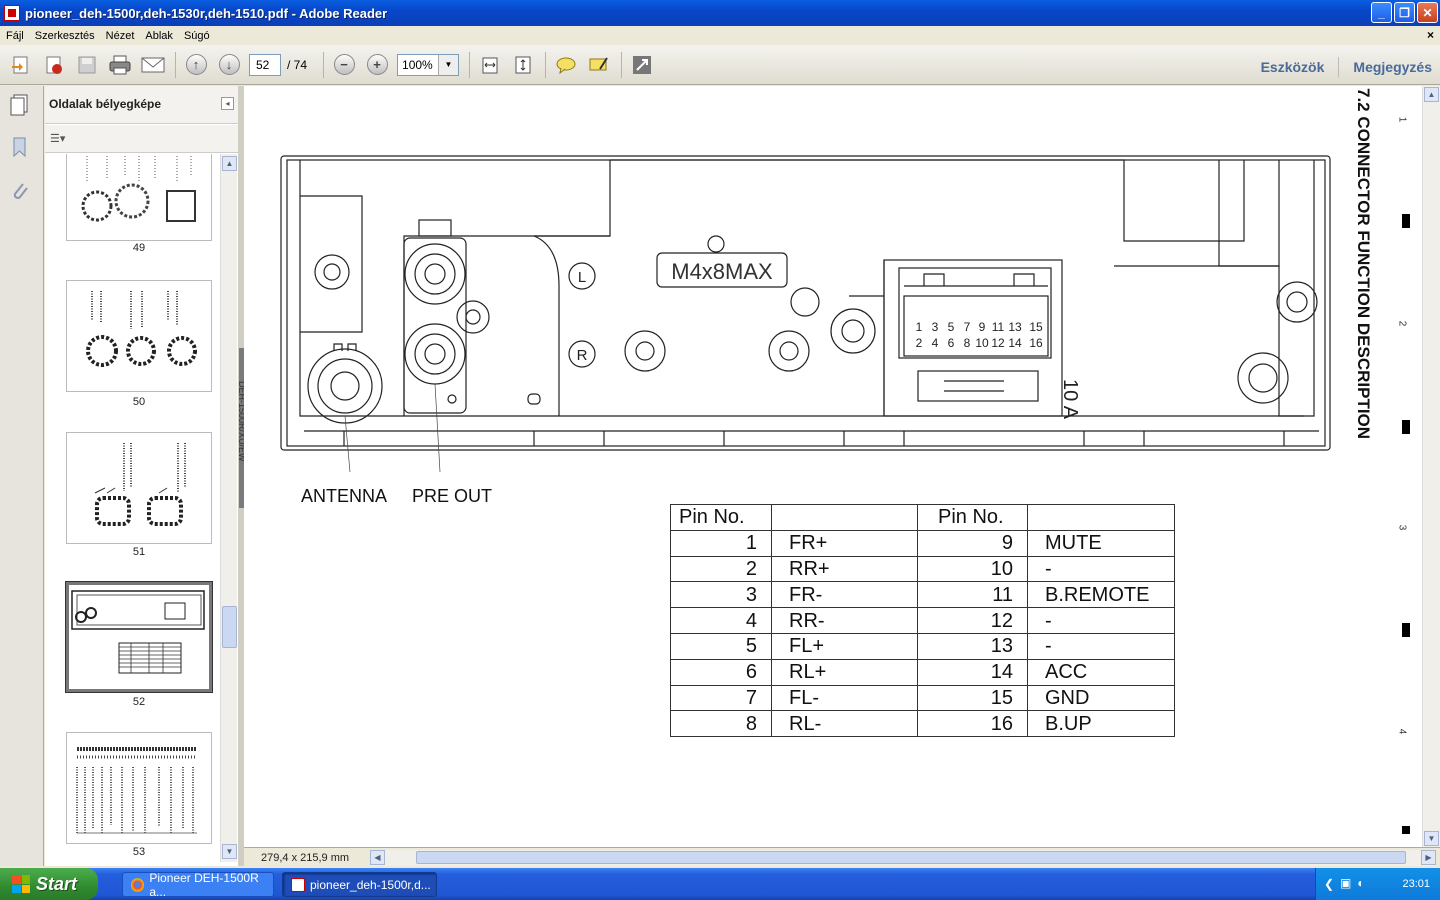 The image size is (1440, 900). Describe the element at coordinates (65, 36) in the screenshot. I see `menu-edit: Szerkesztés` at that location.